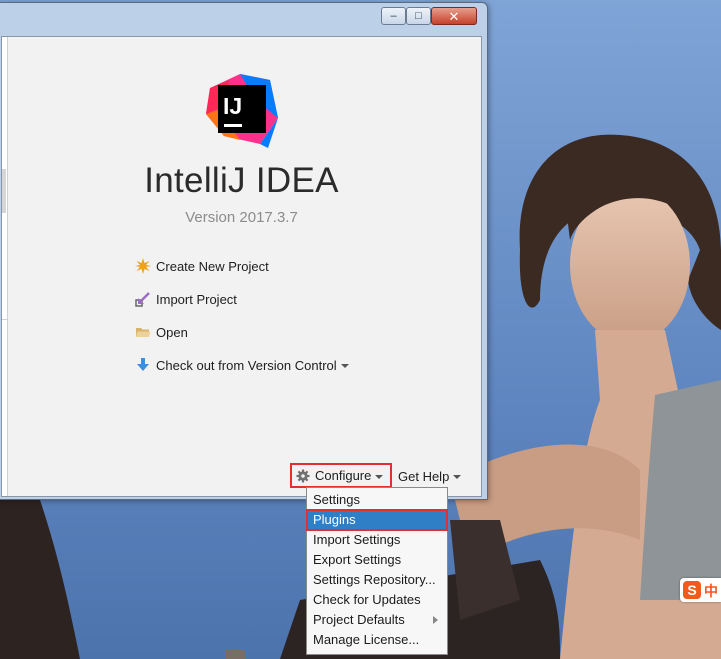  I want to click on menu-item-import-settings: Import Settings, so click(377, 540).